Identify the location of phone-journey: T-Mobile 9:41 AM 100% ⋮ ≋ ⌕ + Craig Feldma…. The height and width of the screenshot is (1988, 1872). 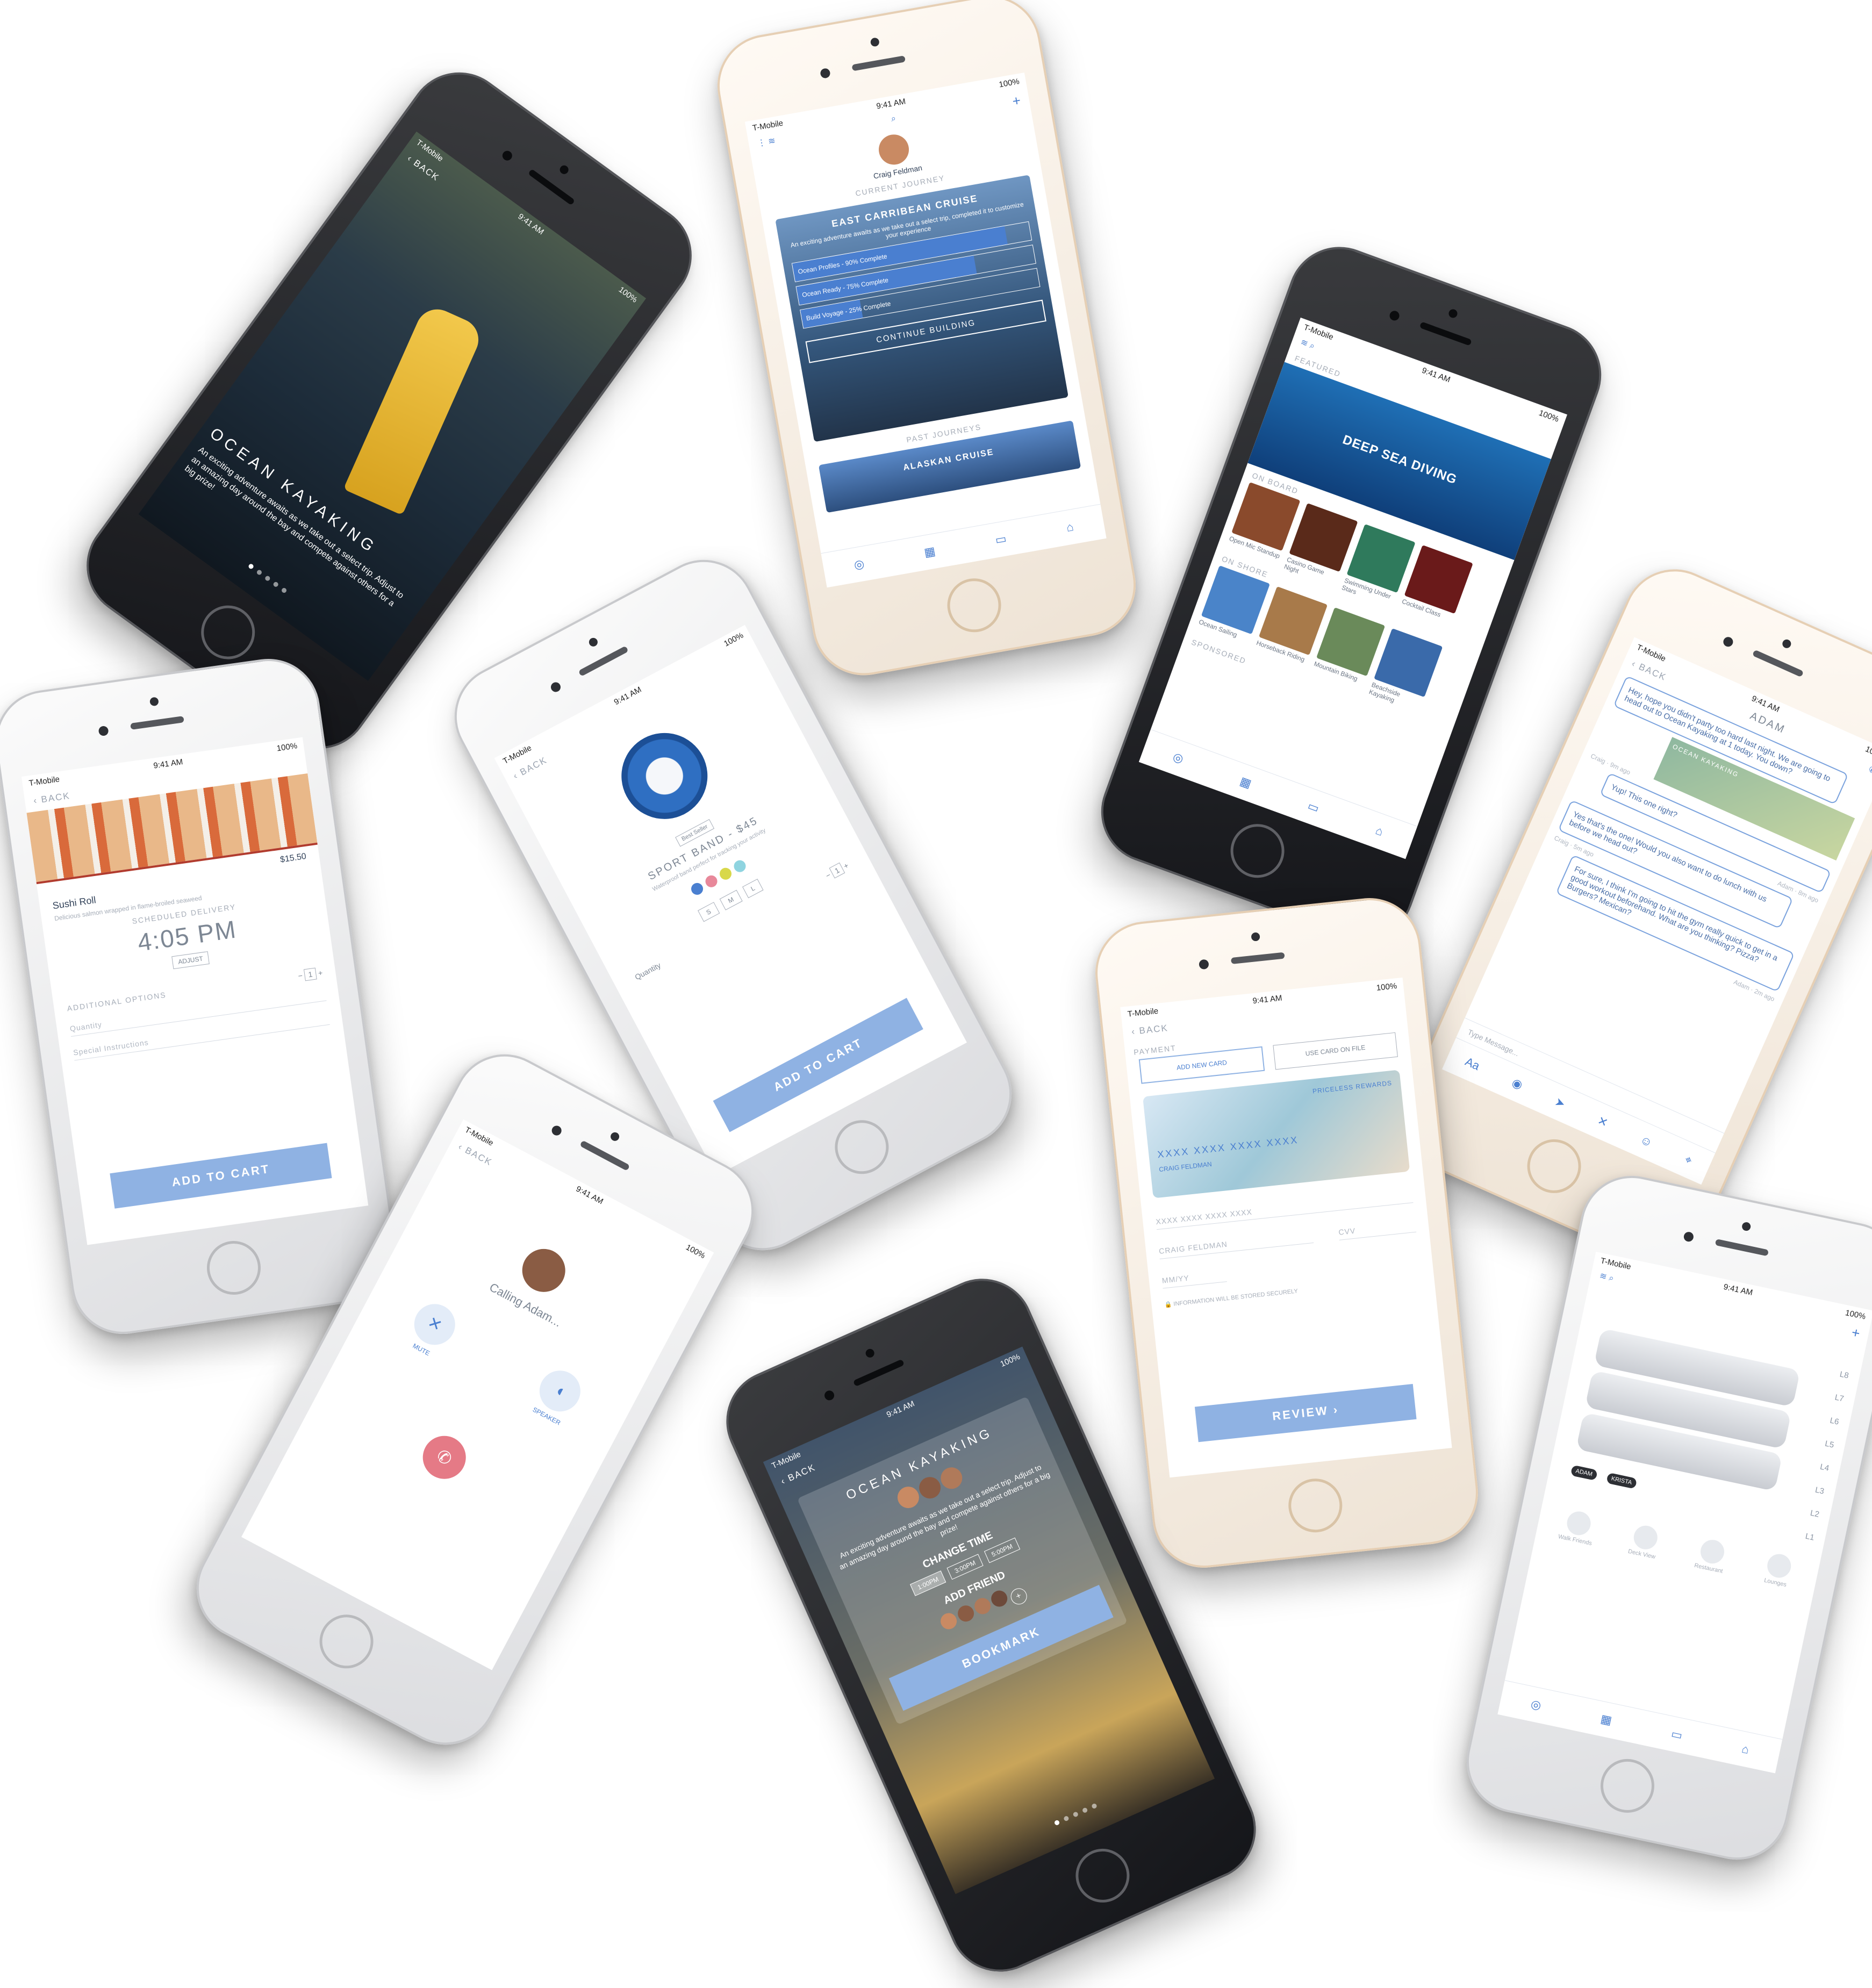
(927, 342).